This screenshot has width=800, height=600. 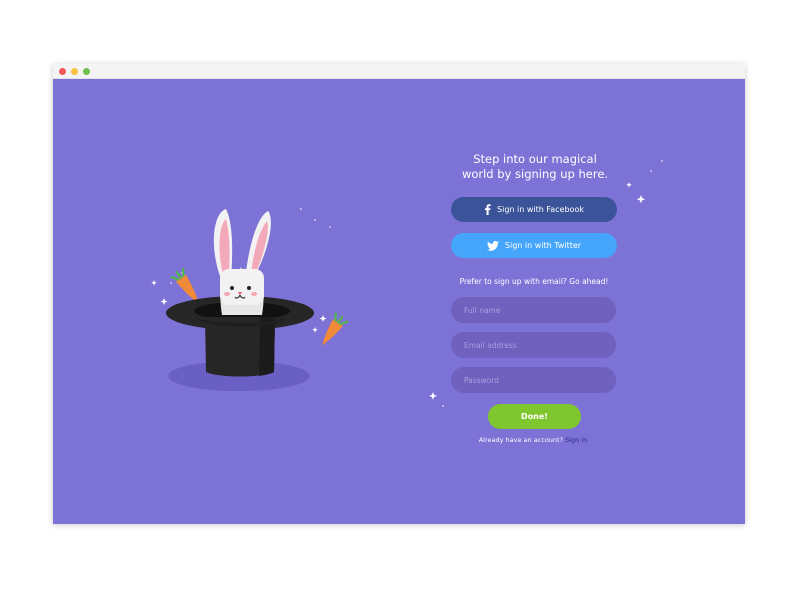 I want to click on minimize-window-button, so click(x=74, y=71).